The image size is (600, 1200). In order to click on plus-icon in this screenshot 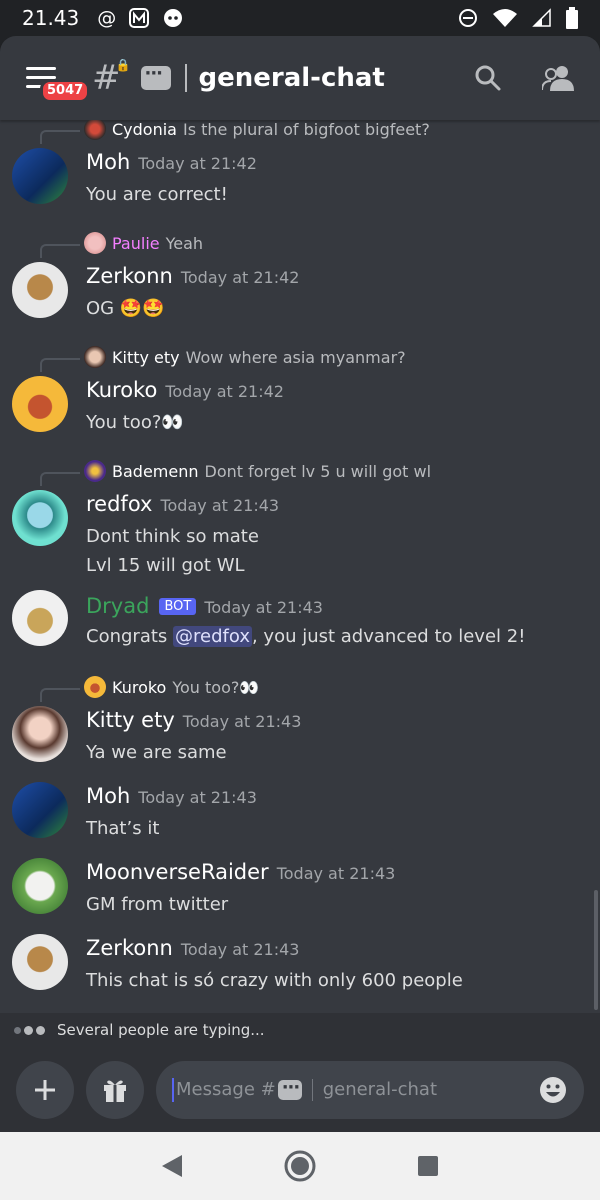, I will do `click(45, 1089)`.